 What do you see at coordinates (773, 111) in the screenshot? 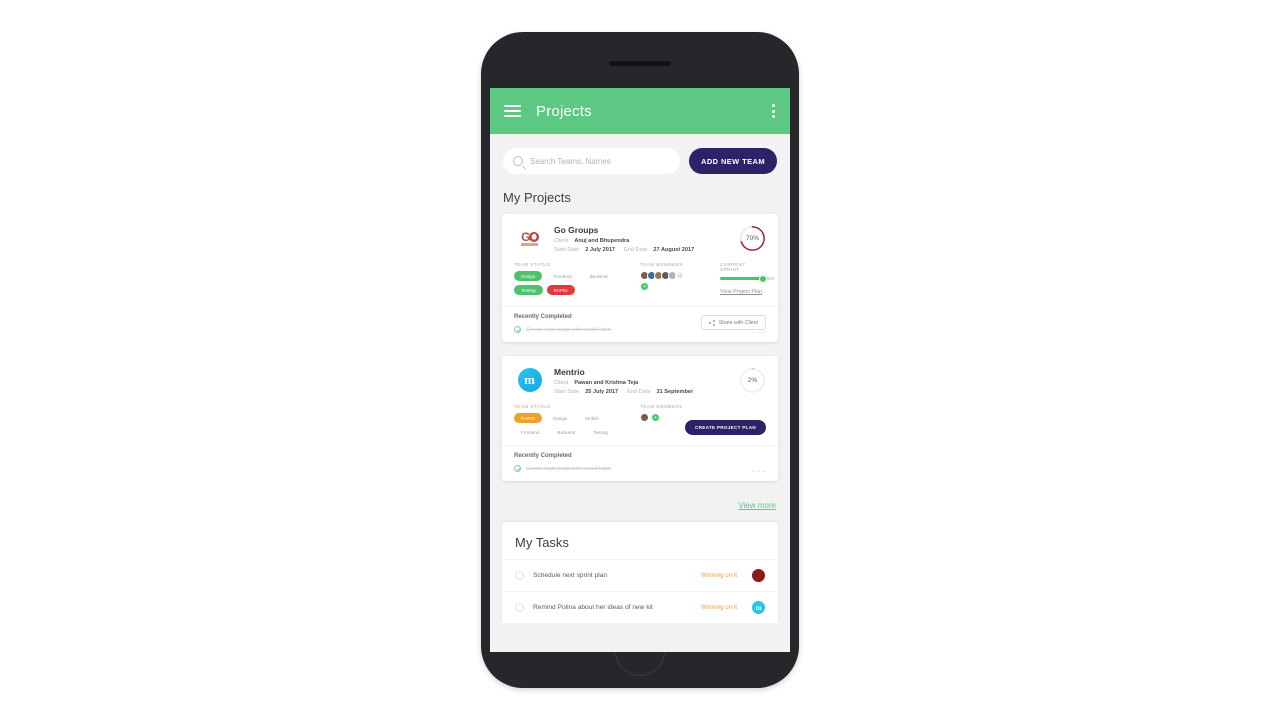
I see `kebab-menu-icon` at bounding box center [773, 111].